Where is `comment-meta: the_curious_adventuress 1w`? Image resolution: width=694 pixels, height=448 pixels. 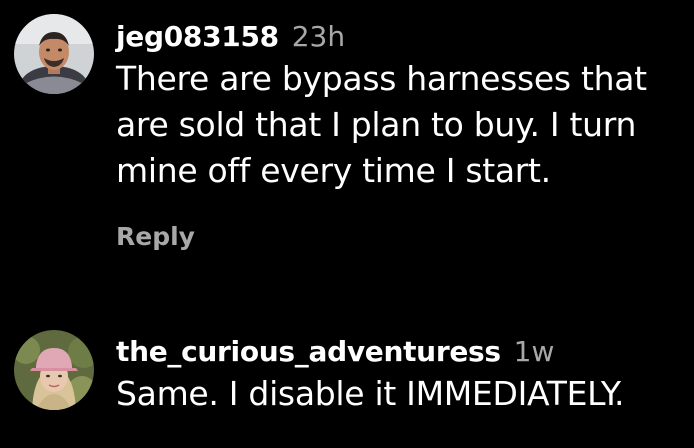
comment-meta: the_curious_adventuress 1w is located at coordinates (403, 352).